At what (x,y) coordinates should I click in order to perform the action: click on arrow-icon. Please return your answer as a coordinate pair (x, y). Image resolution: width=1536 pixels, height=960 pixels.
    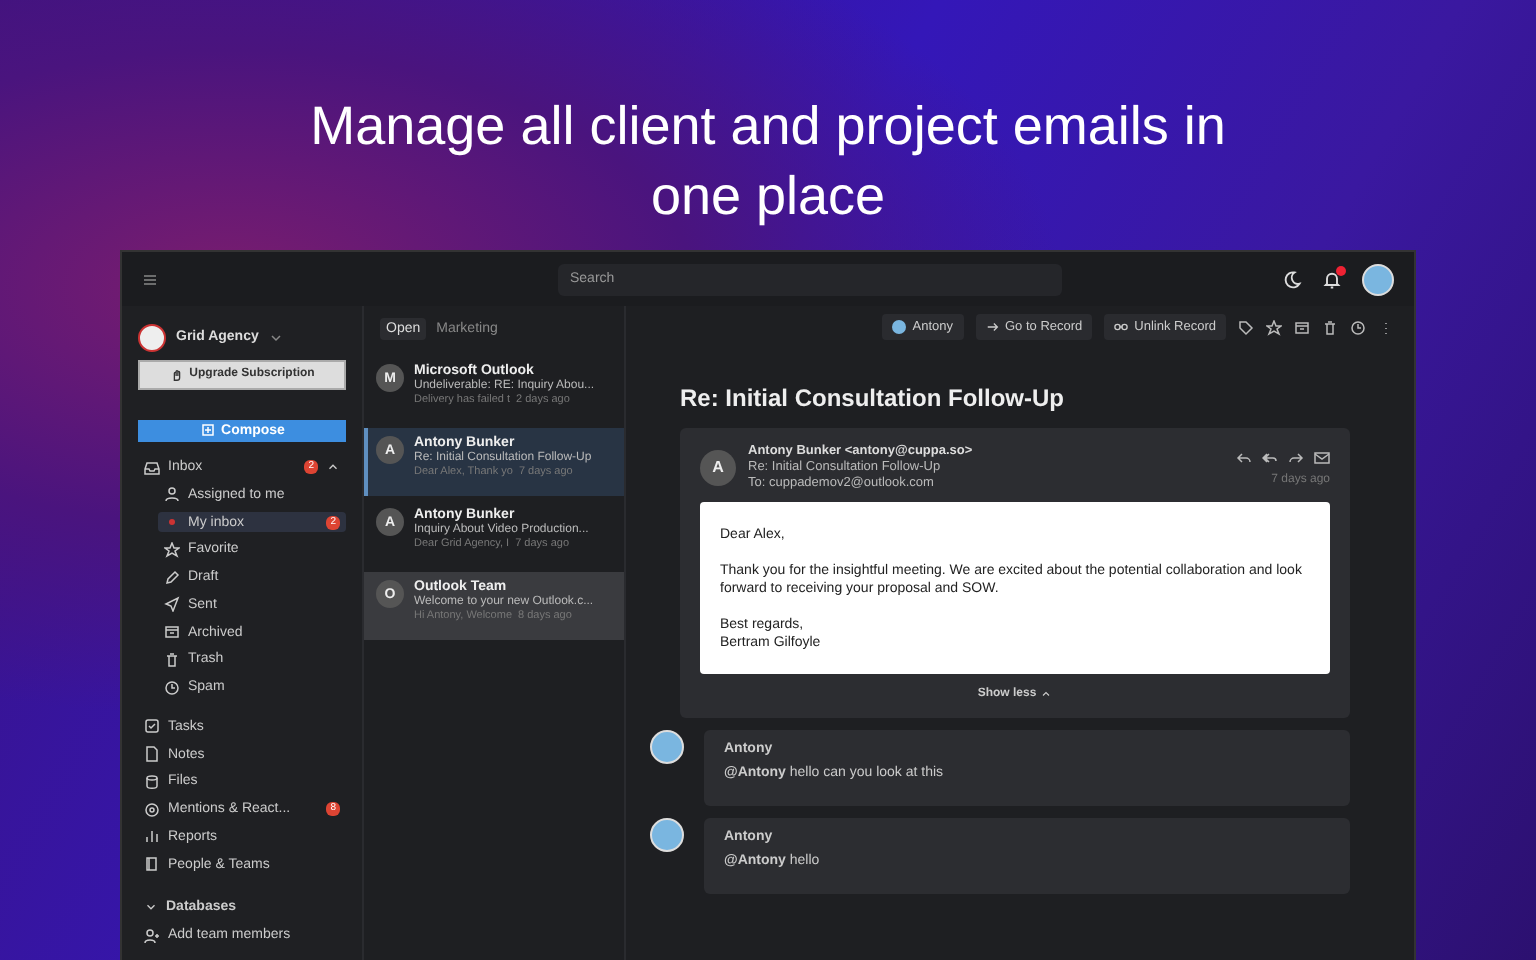
    Looking at the image, I should click on (992, 327).